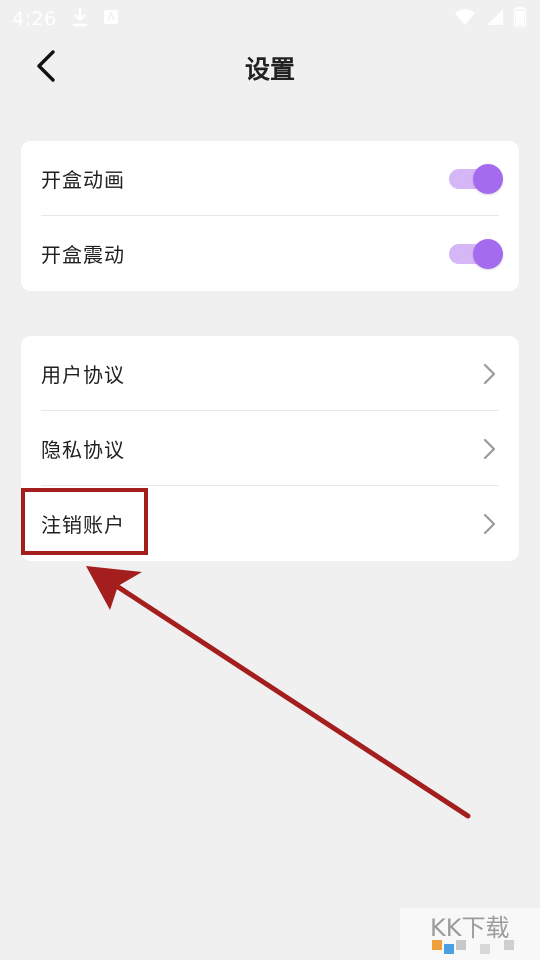 The image size is (540, 960). I want to click on setting-row-user-agreement: 用户协议, so click(270, 373).